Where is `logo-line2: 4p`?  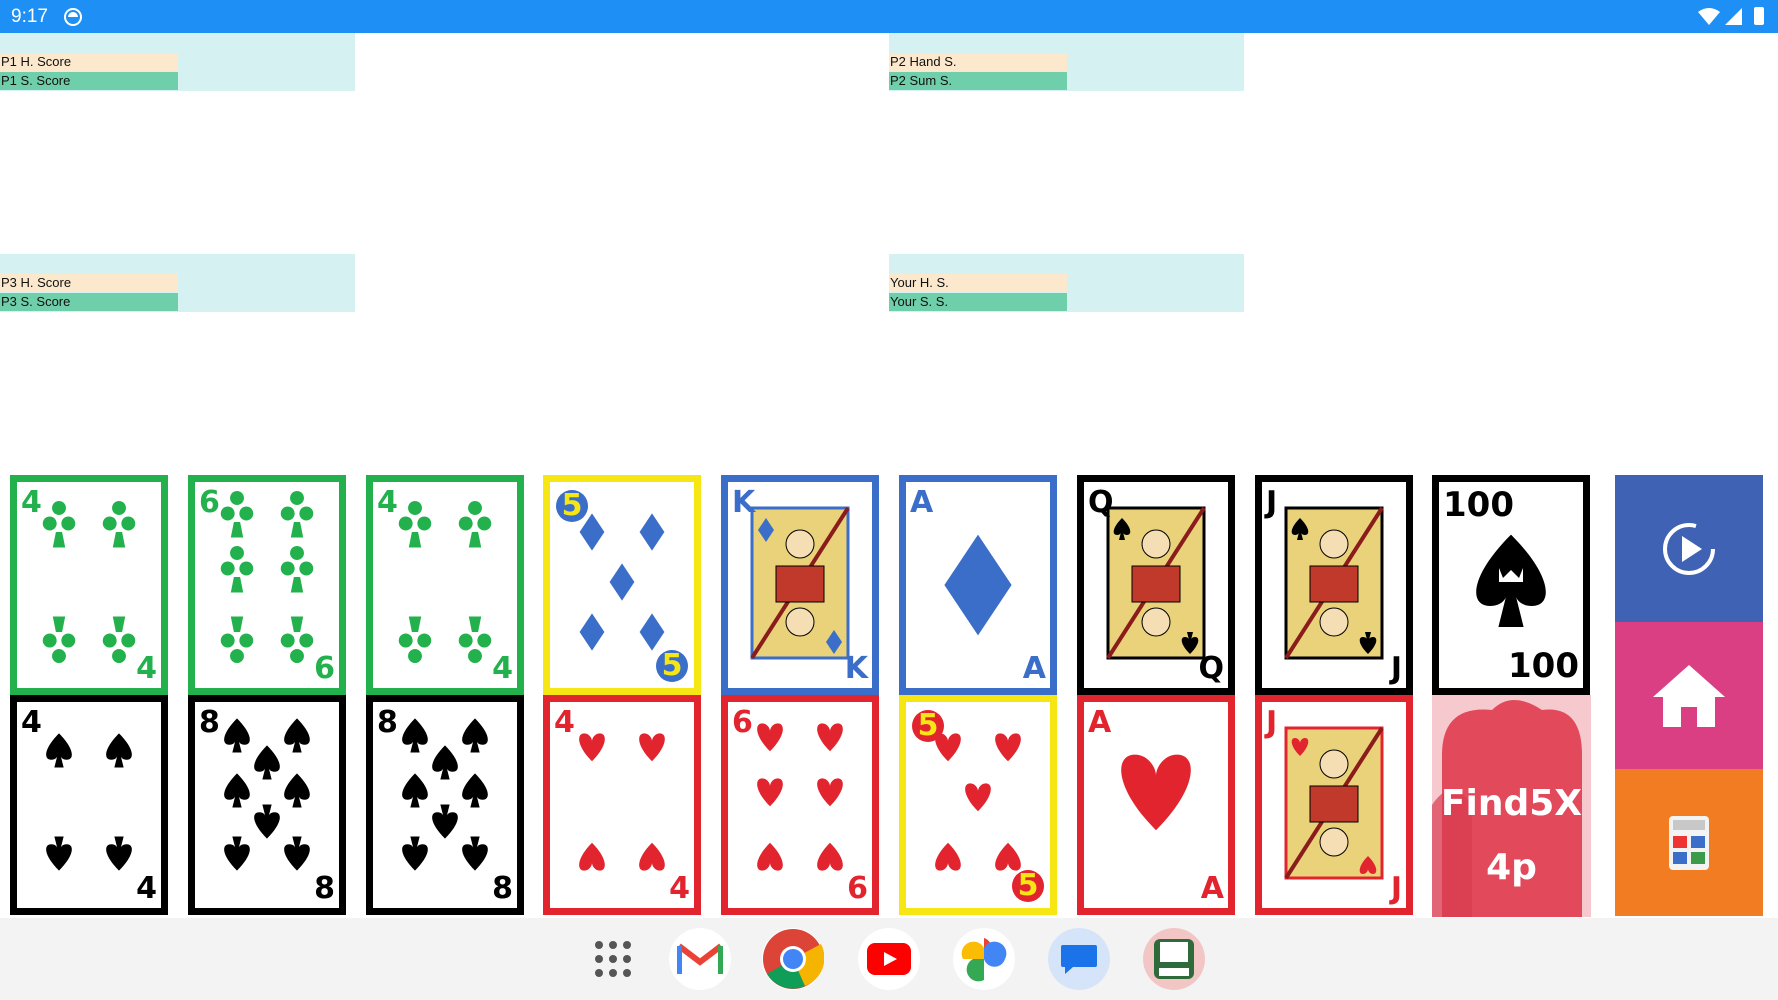
logo-line2: 4p is located at coordinates (1511, 867).